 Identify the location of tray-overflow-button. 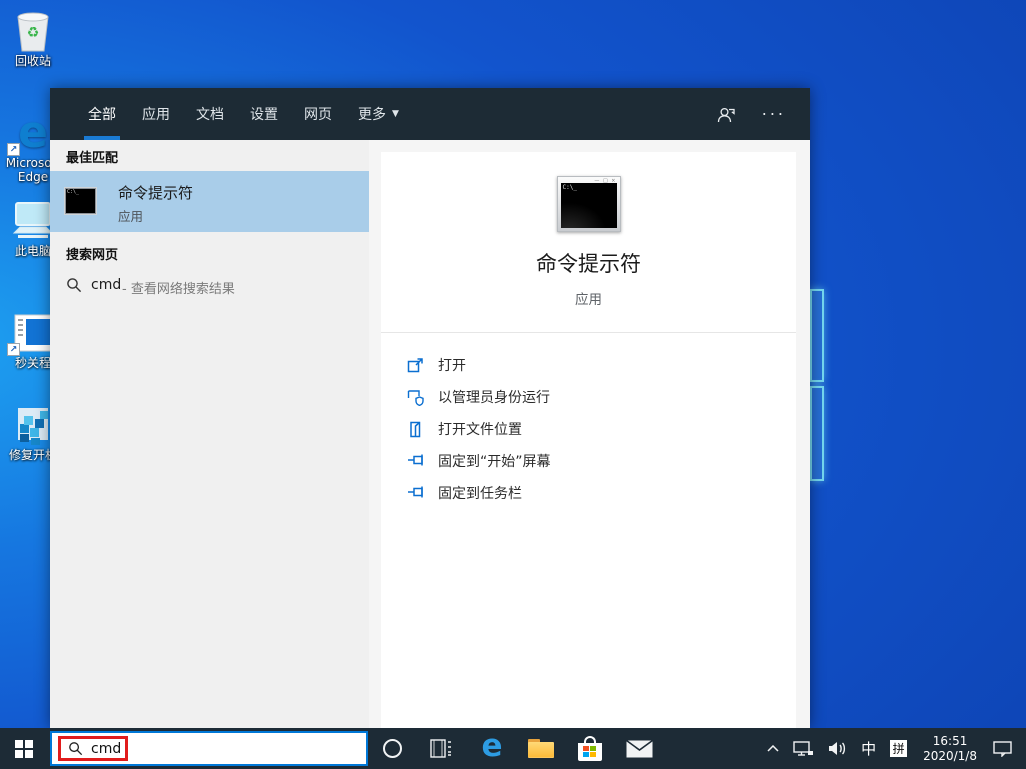
(773, 748).